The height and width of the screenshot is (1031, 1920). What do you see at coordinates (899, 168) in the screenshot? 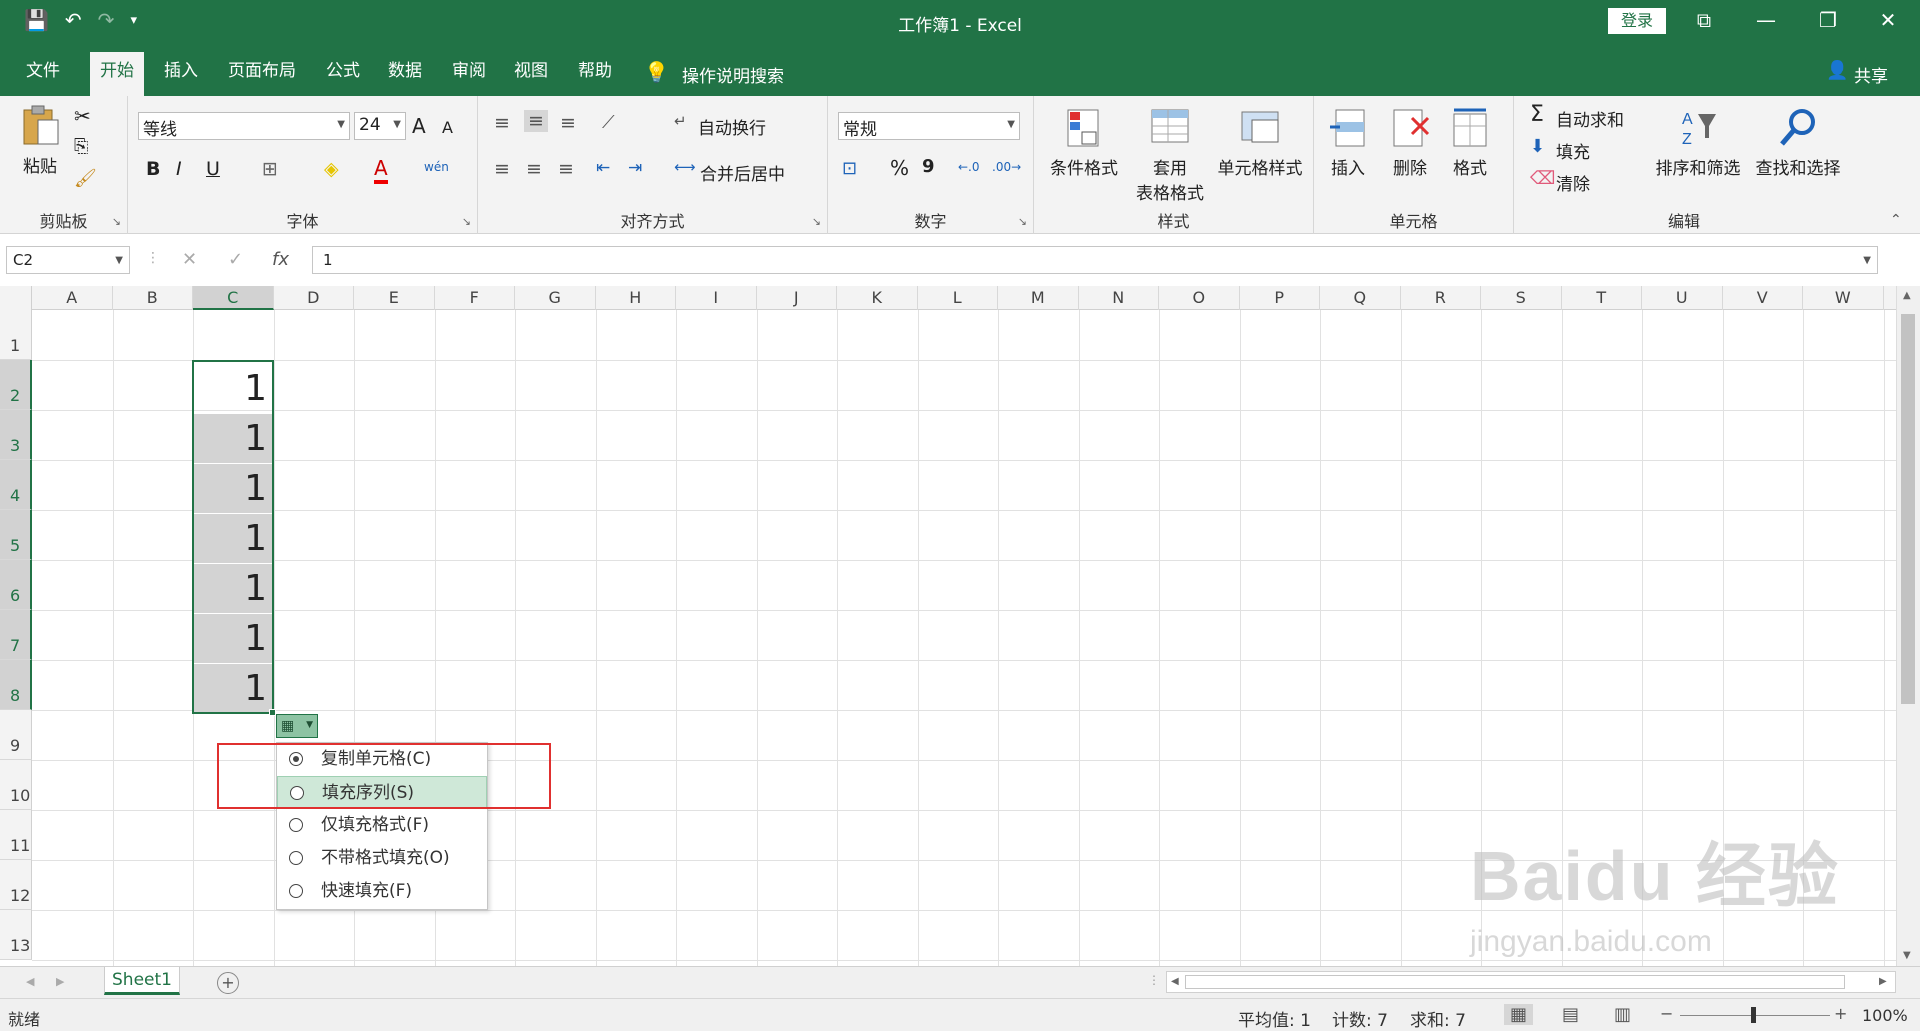
I see `percent-button: %` at bounding box center [899, 168].